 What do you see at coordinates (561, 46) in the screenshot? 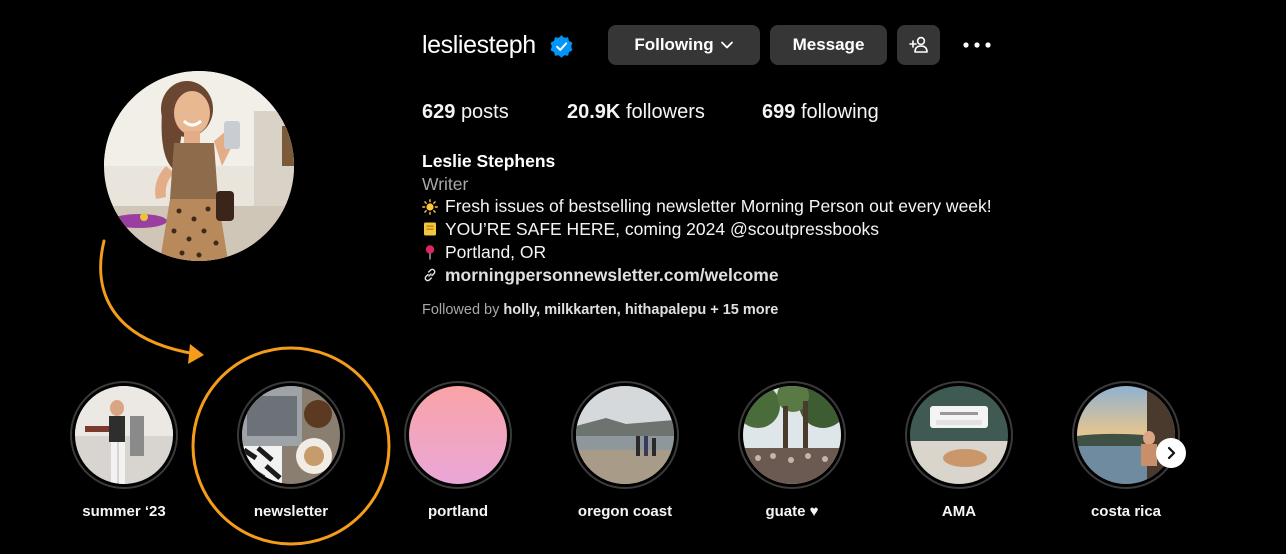
I see `verified-badge-icon` at bounding box center [561, 46].